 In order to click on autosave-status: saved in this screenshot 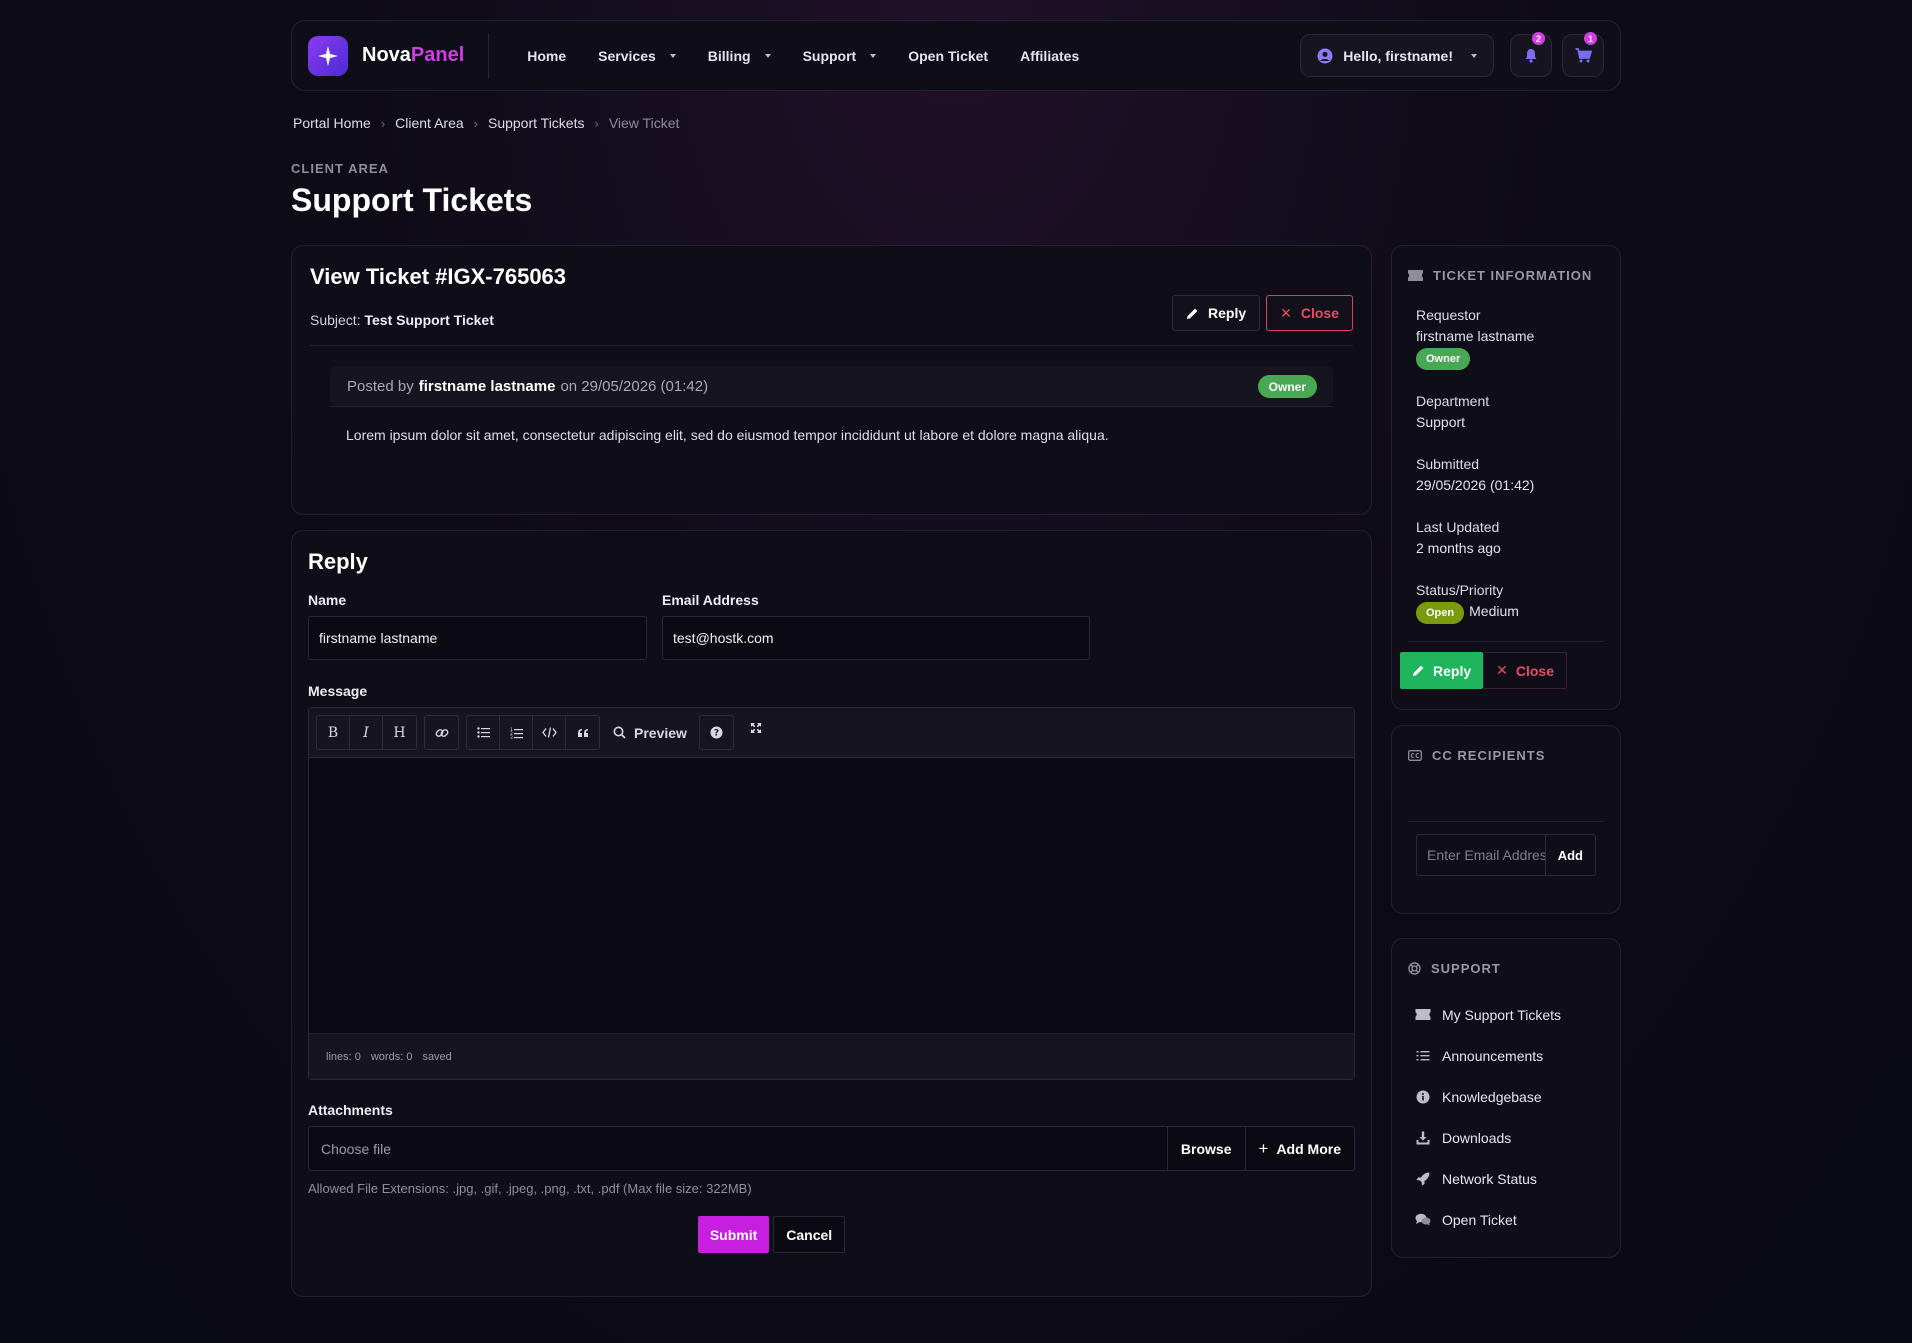, I will do `click(437, 1056)`.